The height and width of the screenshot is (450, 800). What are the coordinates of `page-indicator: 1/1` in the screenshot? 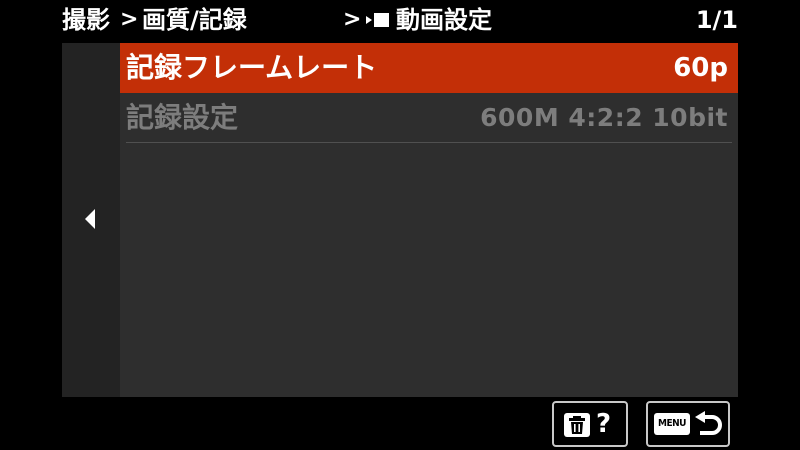 It's located at (716, 20).